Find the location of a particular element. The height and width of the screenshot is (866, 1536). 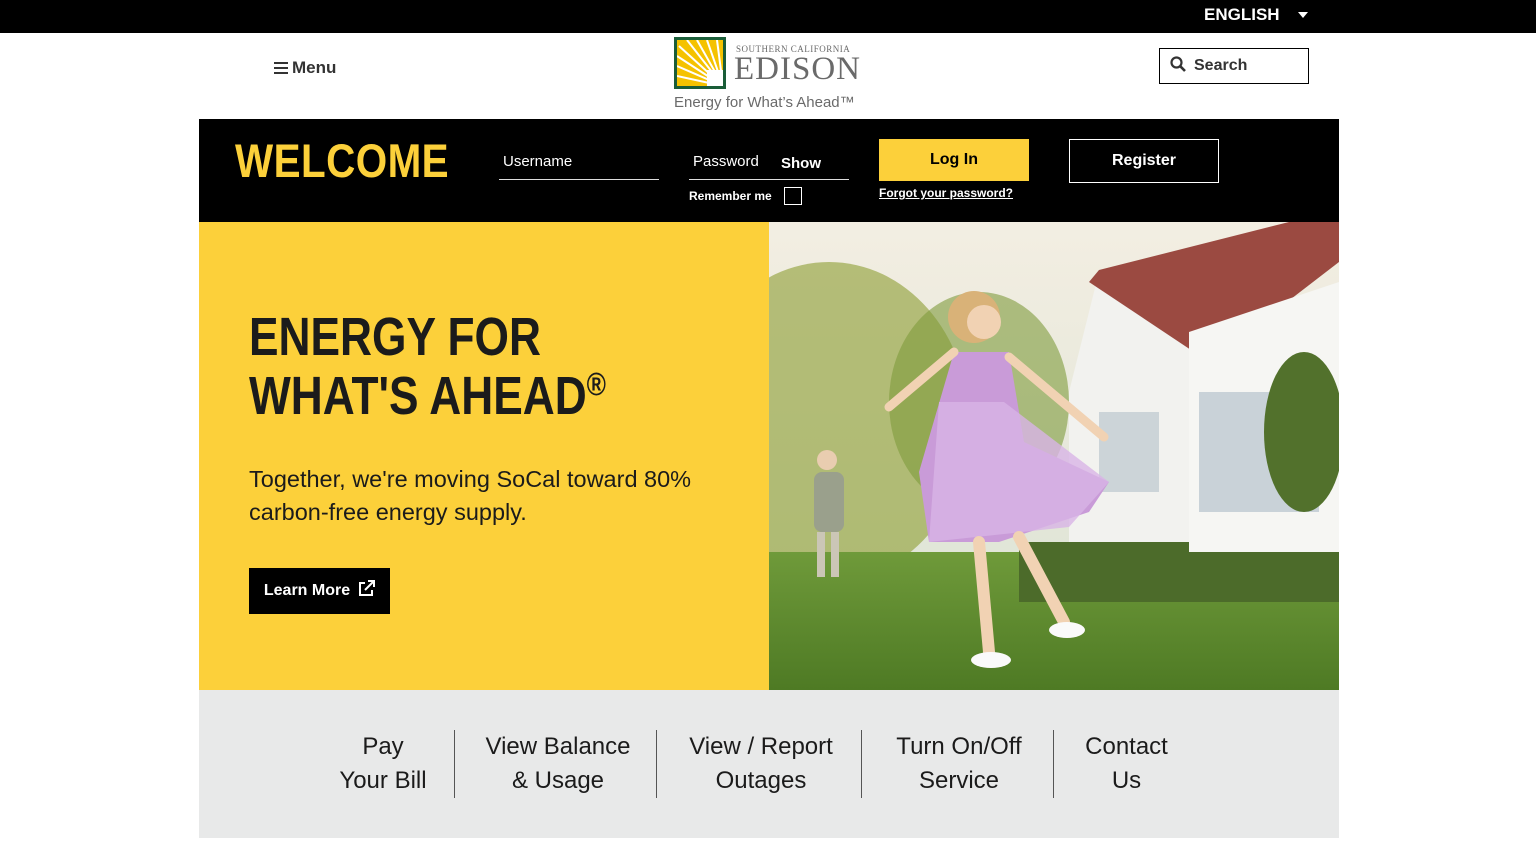

quick-link-pay-bill: Pay Your Bill is located at coordinates (383, 764).